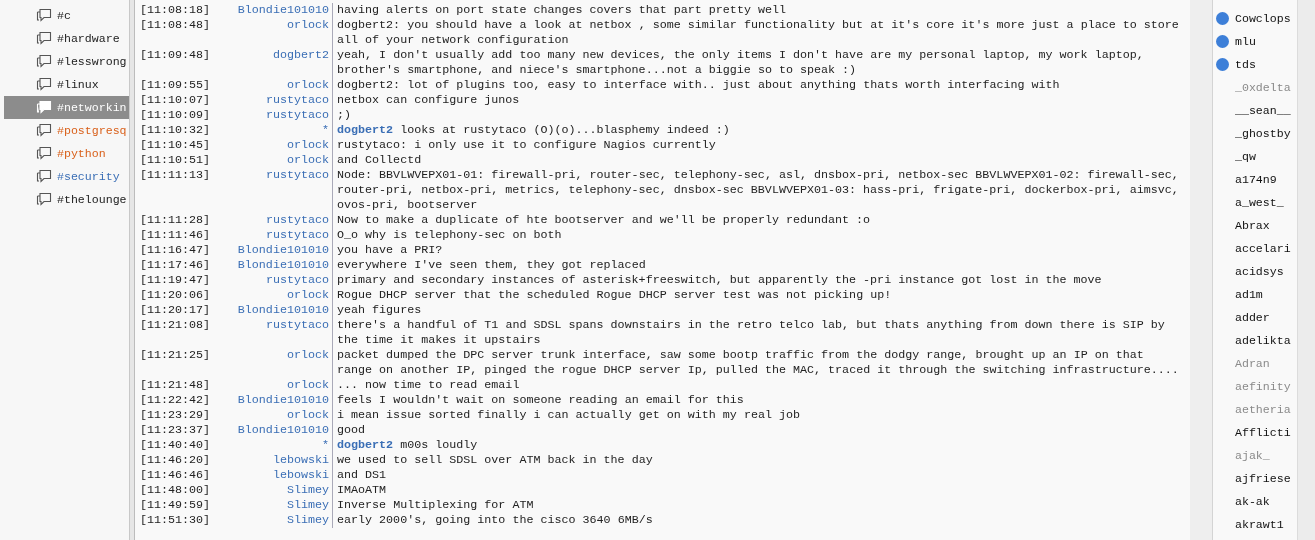 The width and height of the screenshot is (1315, 540). What do you see at coordinates (176, 490) in the screenshot?
I see `timestamp: [11:48:00]` at bounding box center [176, 490].